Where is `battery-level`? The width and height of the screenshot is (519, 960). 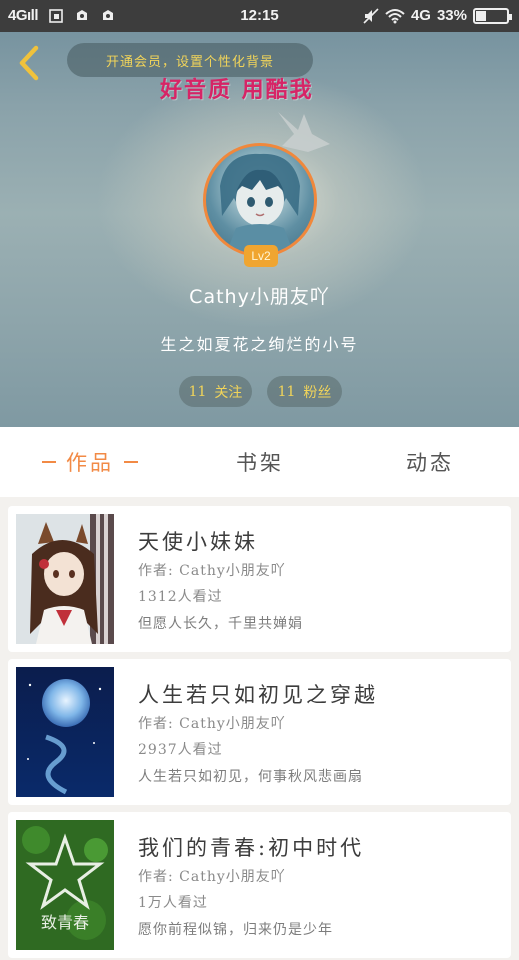
battery-level is located at coordinates (481, 15).